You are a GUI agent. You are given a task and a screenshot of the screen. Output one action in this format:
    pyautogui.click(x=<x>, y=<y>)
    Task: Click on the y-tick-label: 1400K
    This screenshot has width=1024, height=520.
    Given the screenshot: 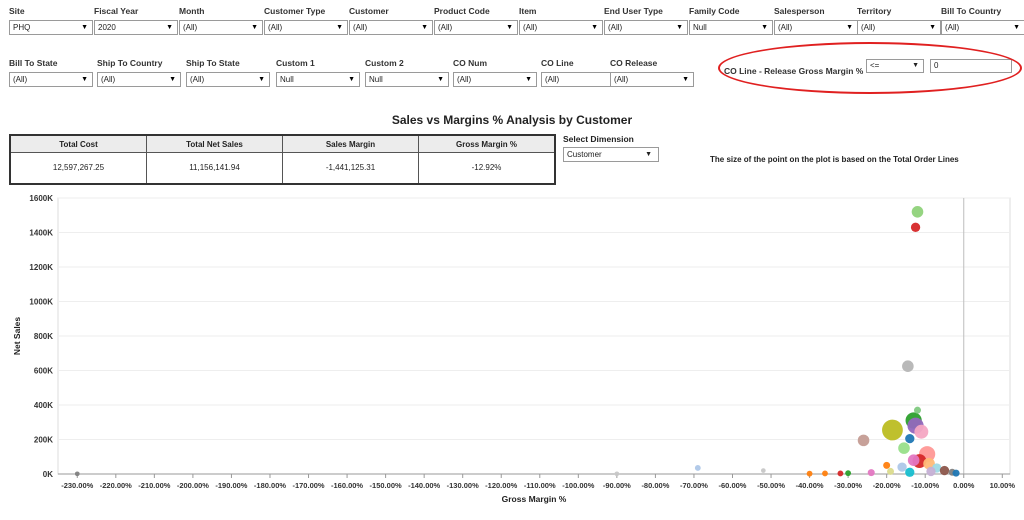 What is the action you would take?
    pyautogui.click(x=41, y=233)
    